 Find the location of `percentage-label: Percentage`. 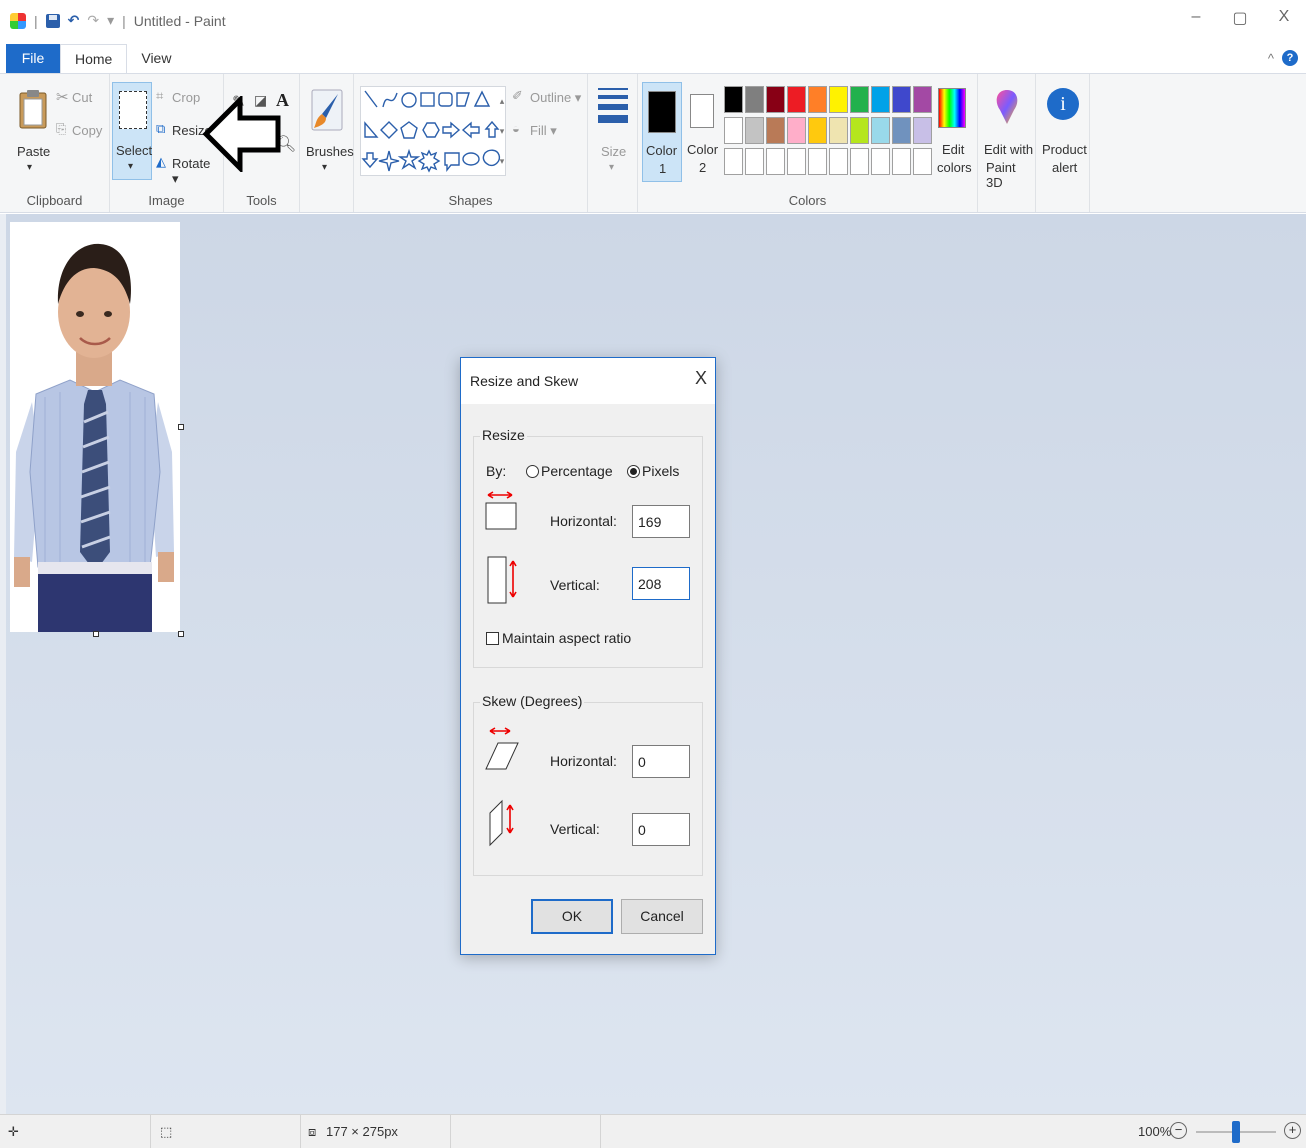

percentage-label: Percentage is located at coordinates (577, 471).